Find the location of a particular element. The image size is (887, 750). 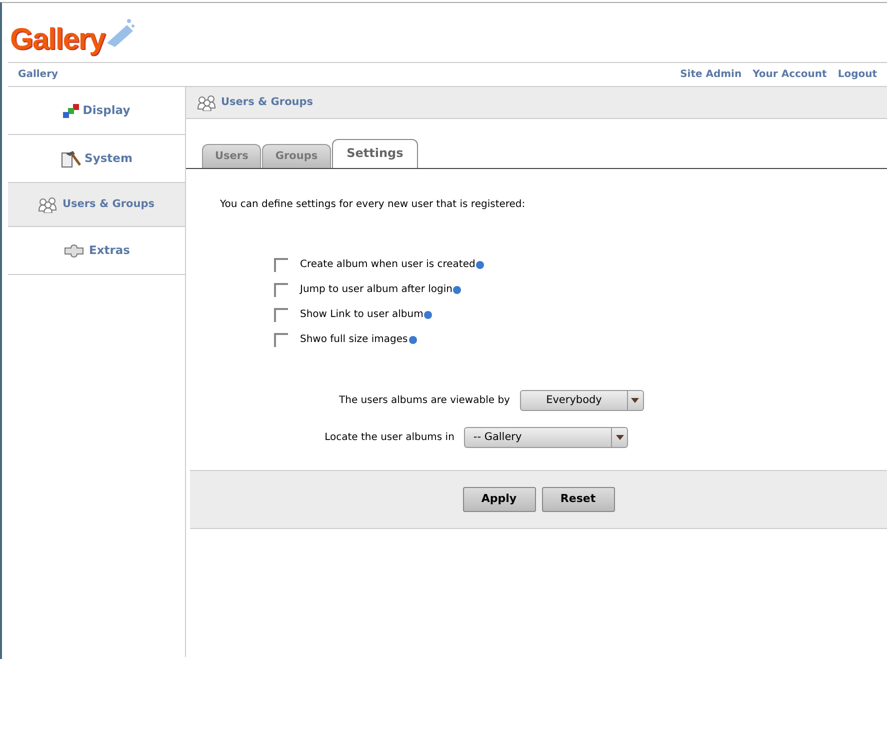

tab: Groups is located at coordinates (296, 156).